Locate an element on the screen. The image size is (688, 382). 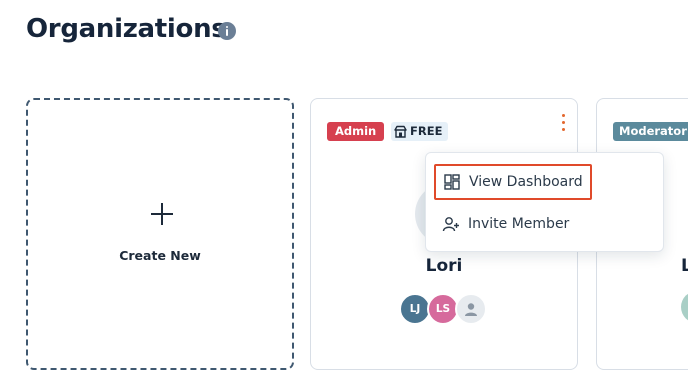
role-badge-moderator: Moderator is located at coordinates (650, 131).